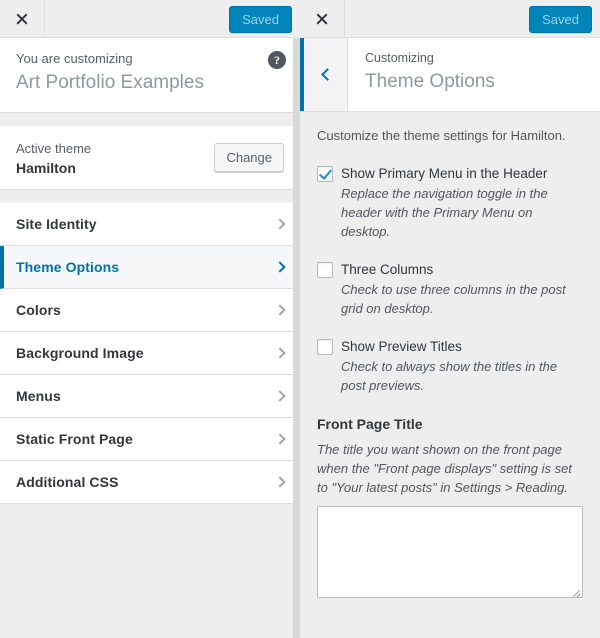  What do you see at coordinates (401, 346) in the screenshot?
I see `checkbox-label: Show Preview Titles` at bounding box center [401, 346].